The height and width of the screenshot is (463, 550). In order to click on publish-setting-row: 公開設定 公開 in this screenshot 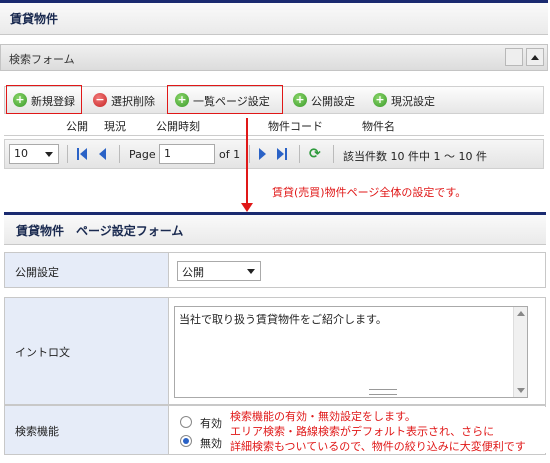, I will do `click(275, 270)`.